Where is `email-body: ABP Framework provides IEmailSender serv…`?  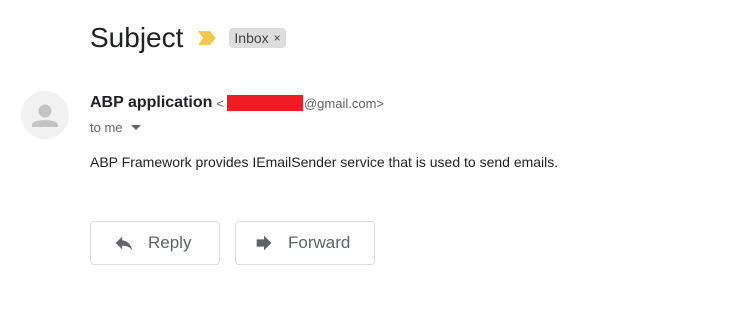
email-body: ABP Framework provides IEmailSender serv… is located at coordinates (324, 162).